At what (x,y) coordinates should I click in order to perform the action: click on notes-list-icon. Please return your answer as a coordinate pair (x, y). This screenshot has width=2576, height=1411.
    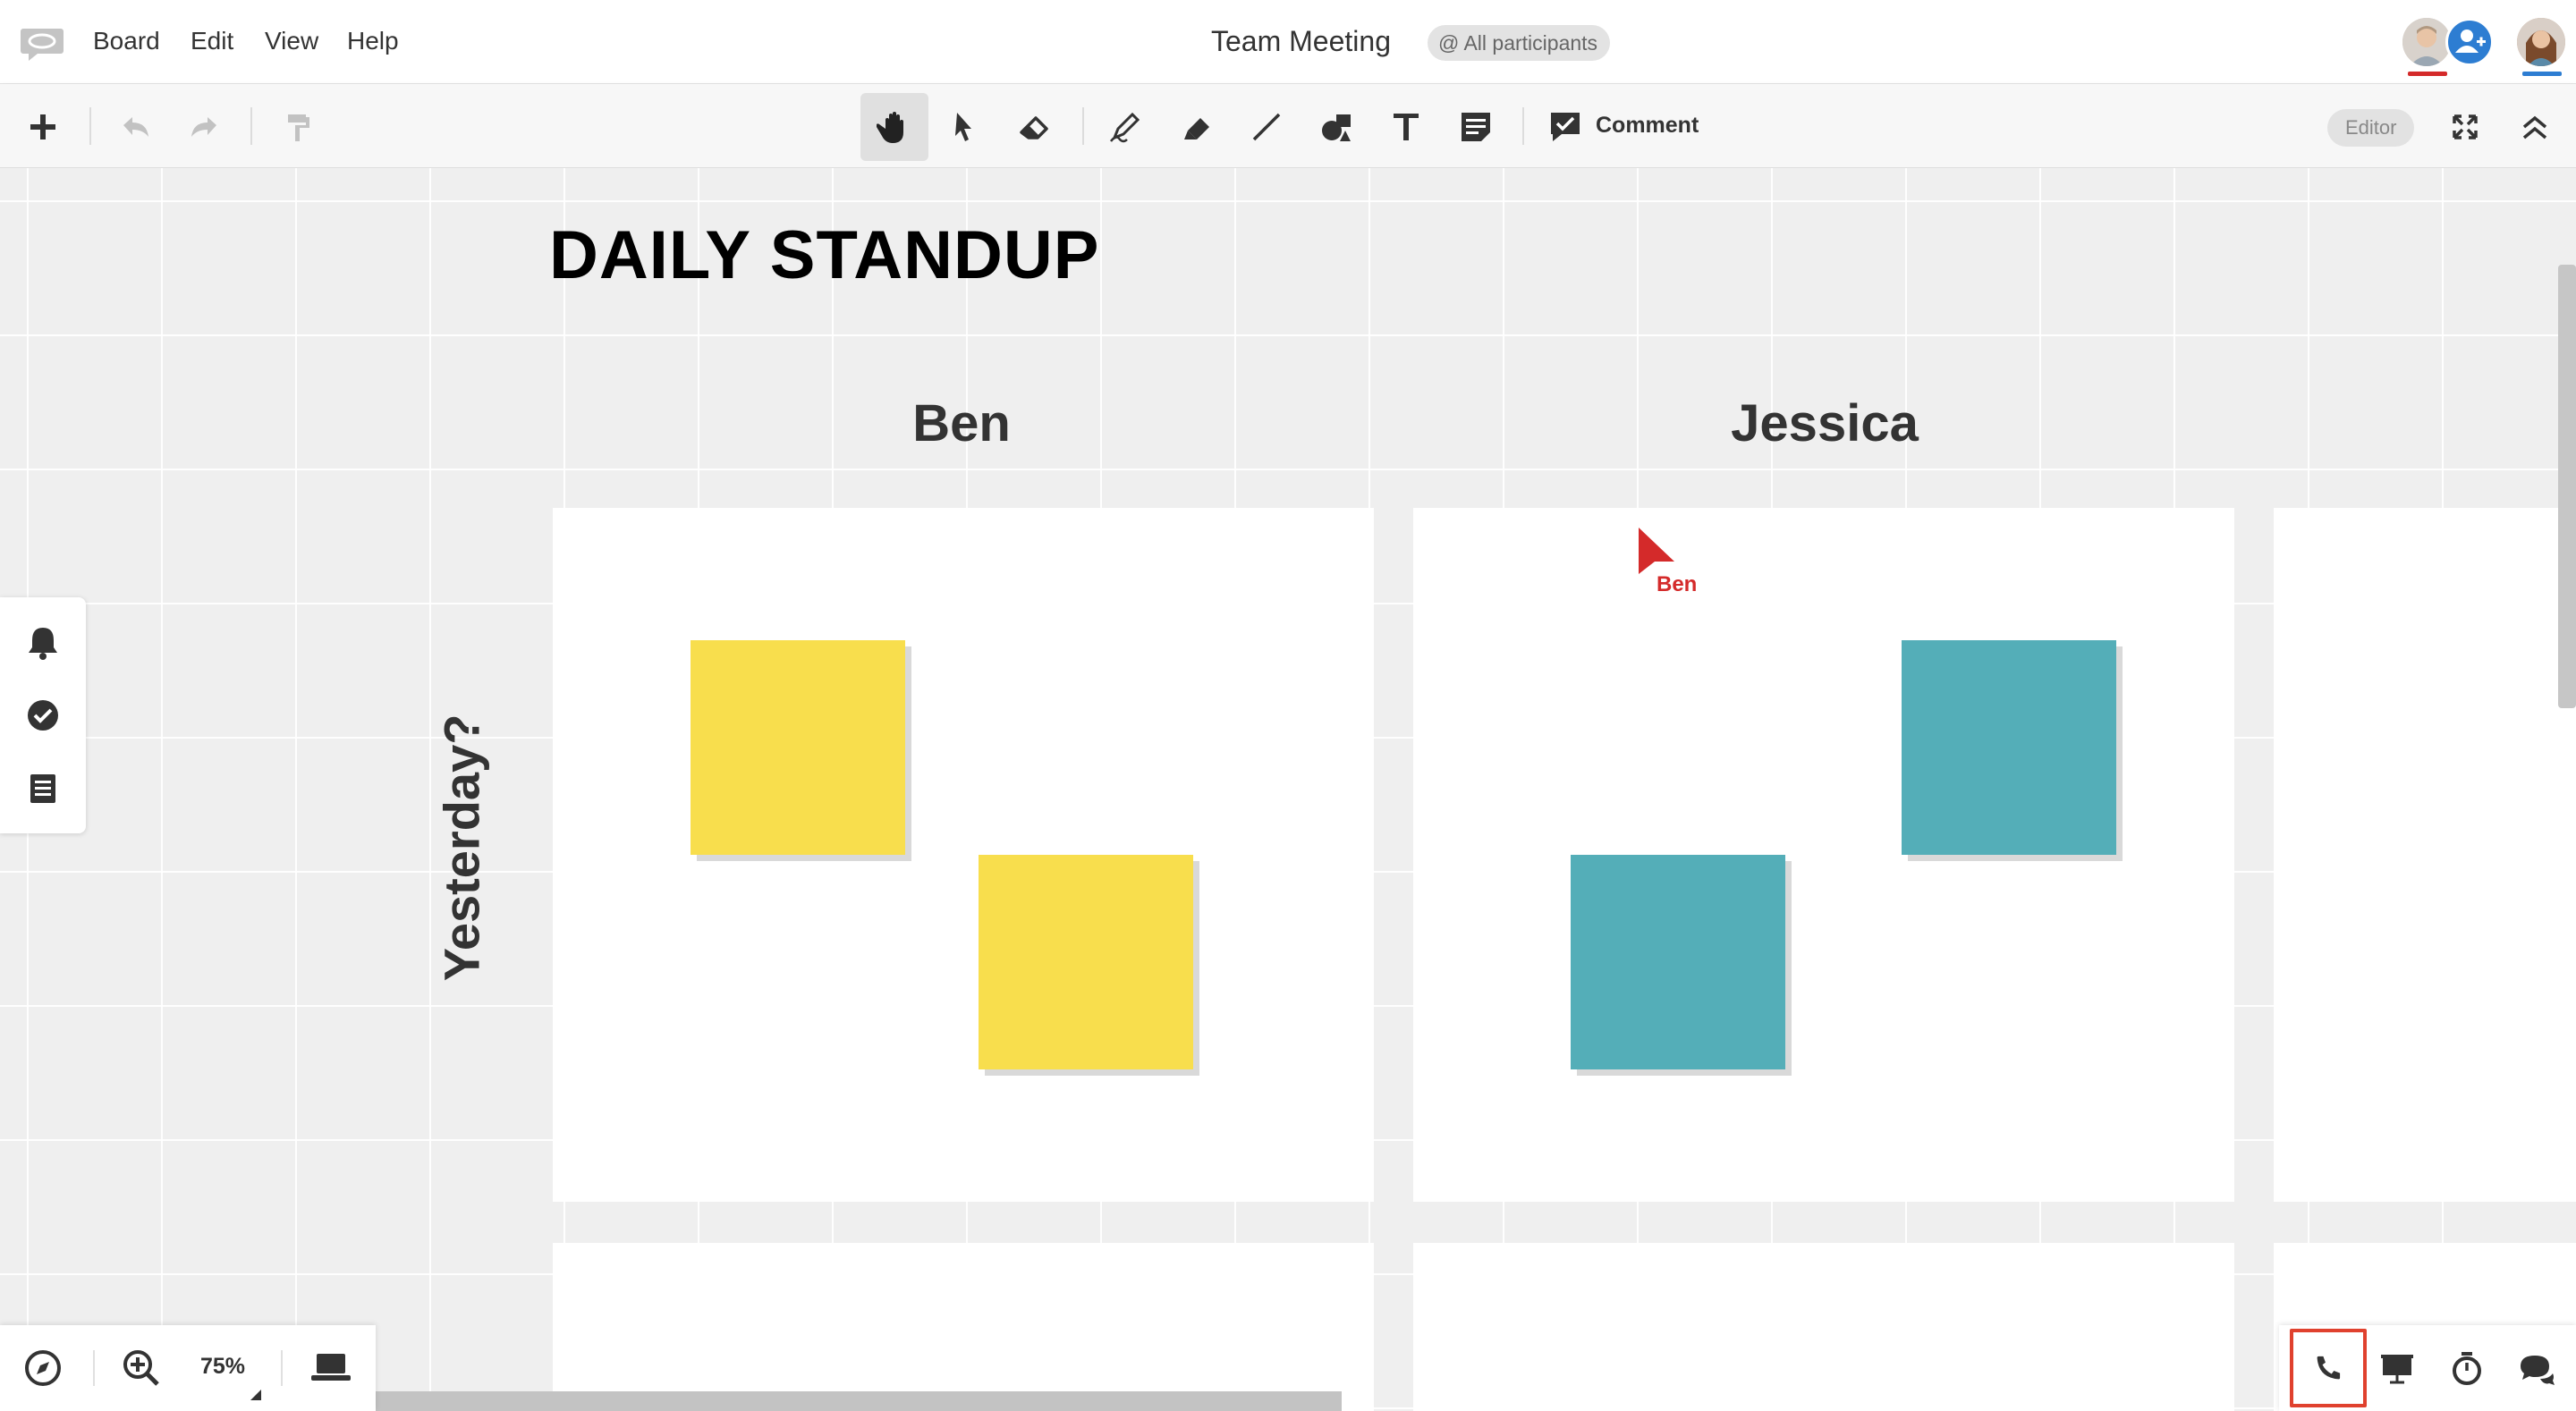
    Looking at the image, I should click on (42, 788).